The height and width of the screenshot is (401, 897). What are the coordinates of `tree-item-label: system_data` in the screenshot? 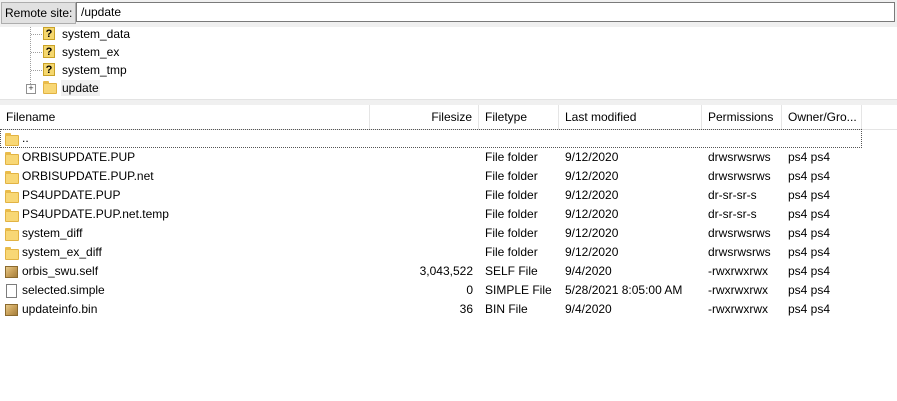 It's located at (96, 34).